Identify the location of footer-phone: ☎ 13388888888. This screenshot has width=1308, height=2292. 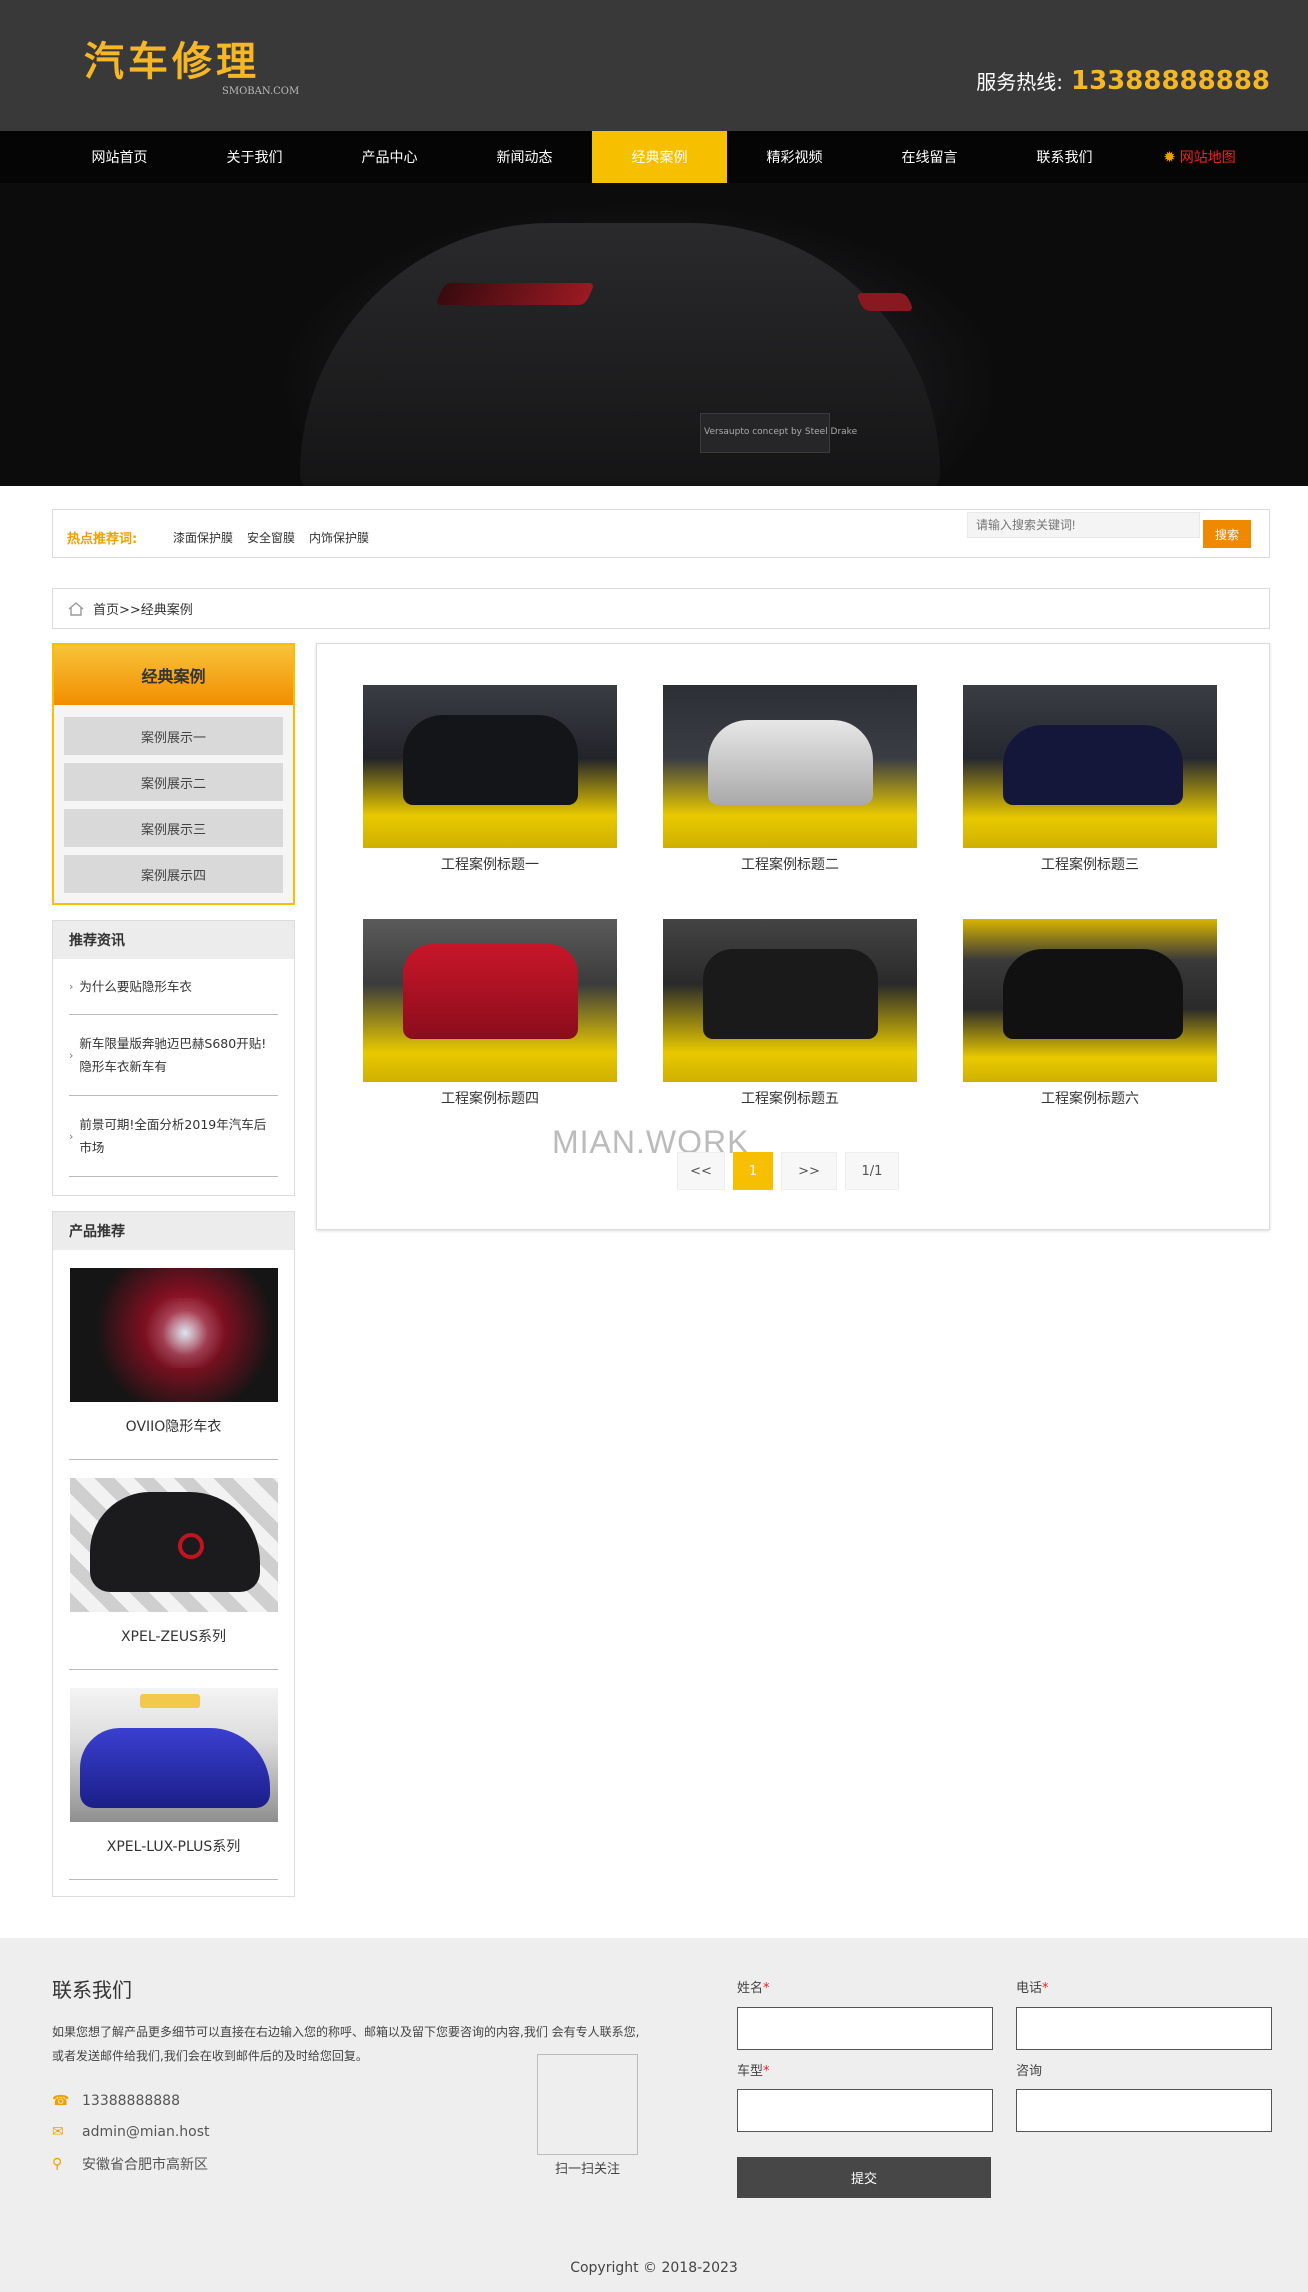
(116, 2101).